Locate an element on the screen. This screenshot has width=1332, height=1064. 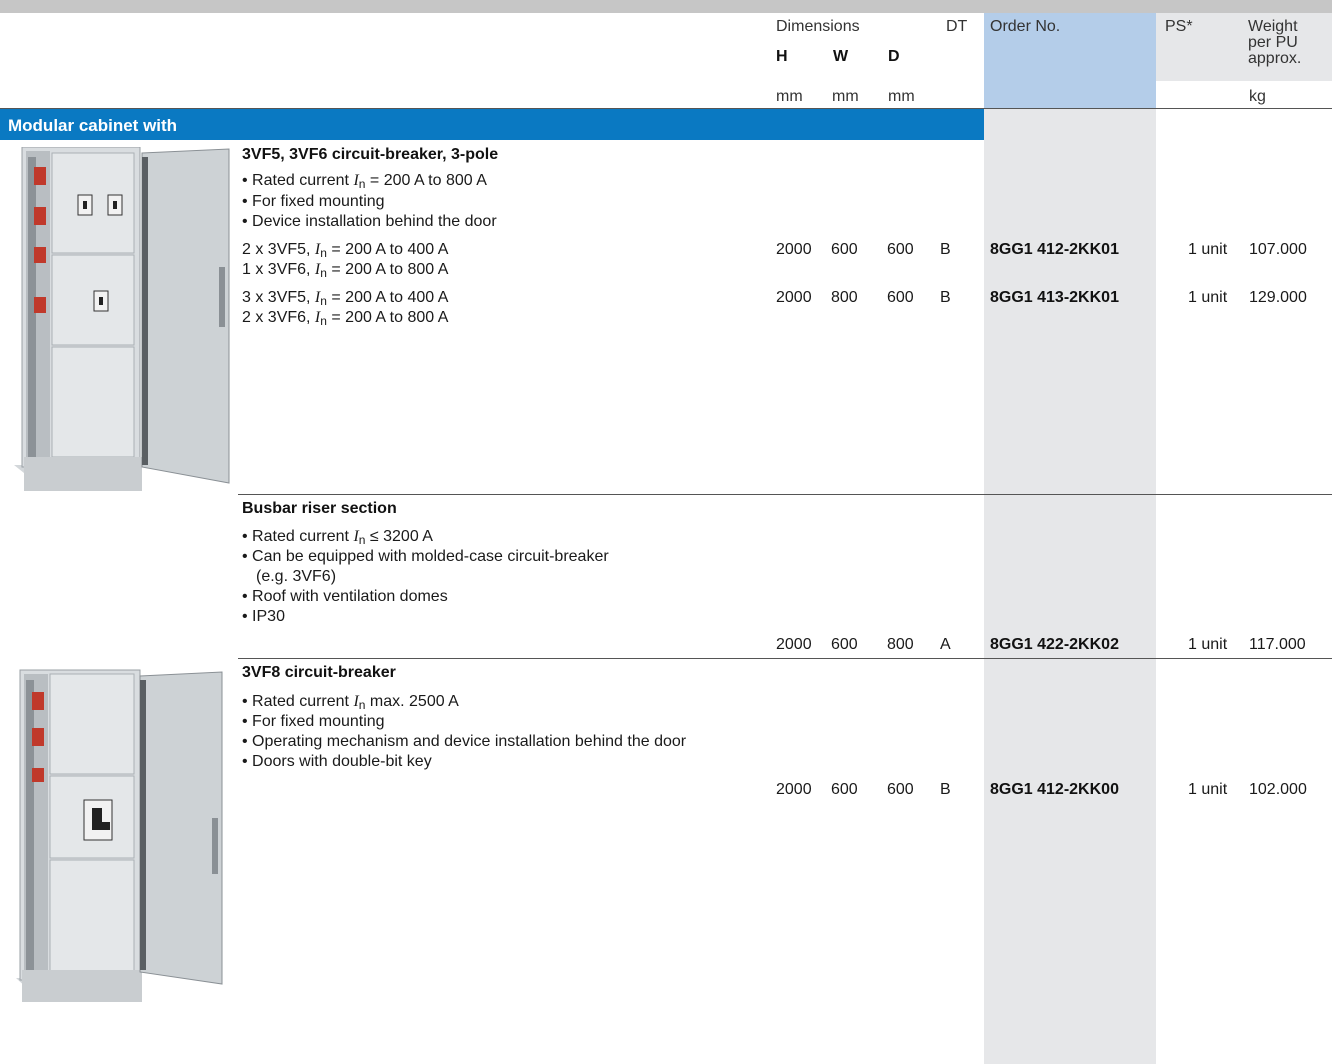
bullet: • Rated current In max. 2500 A is located at coordinates (350, 702).